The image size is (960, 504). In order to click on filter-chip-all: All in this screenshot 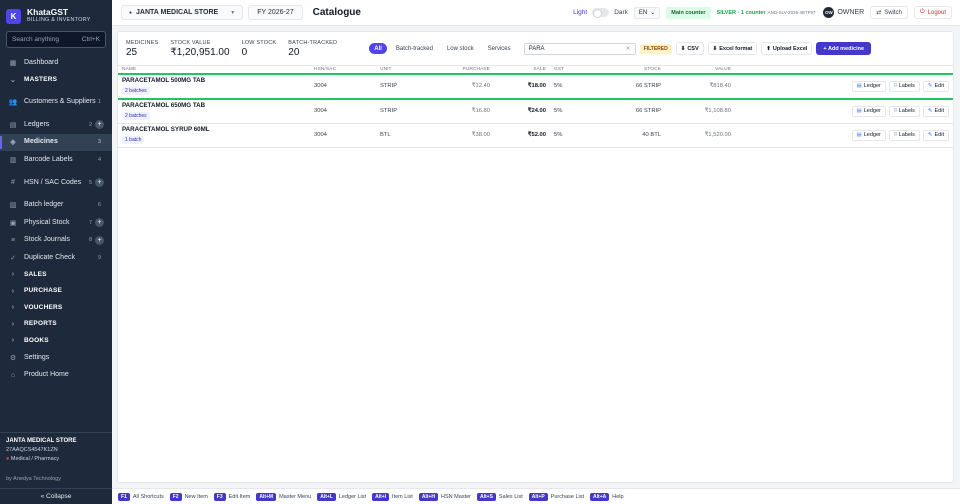, I will do `click(378, 48)`.